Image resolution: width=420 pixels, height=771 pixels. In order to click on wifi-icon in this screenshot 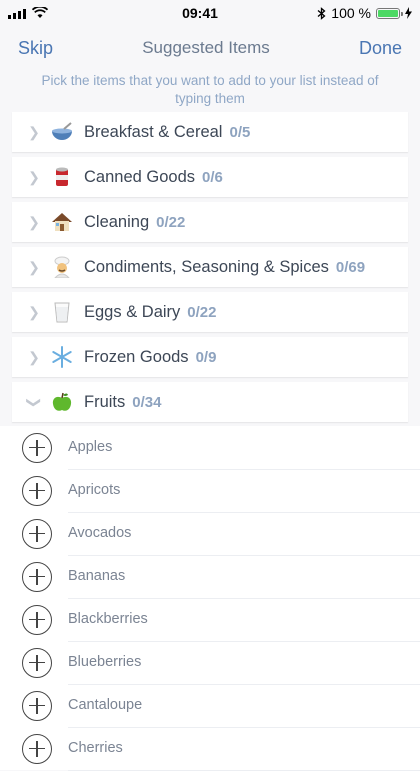, I will do `click(40, 12)`.